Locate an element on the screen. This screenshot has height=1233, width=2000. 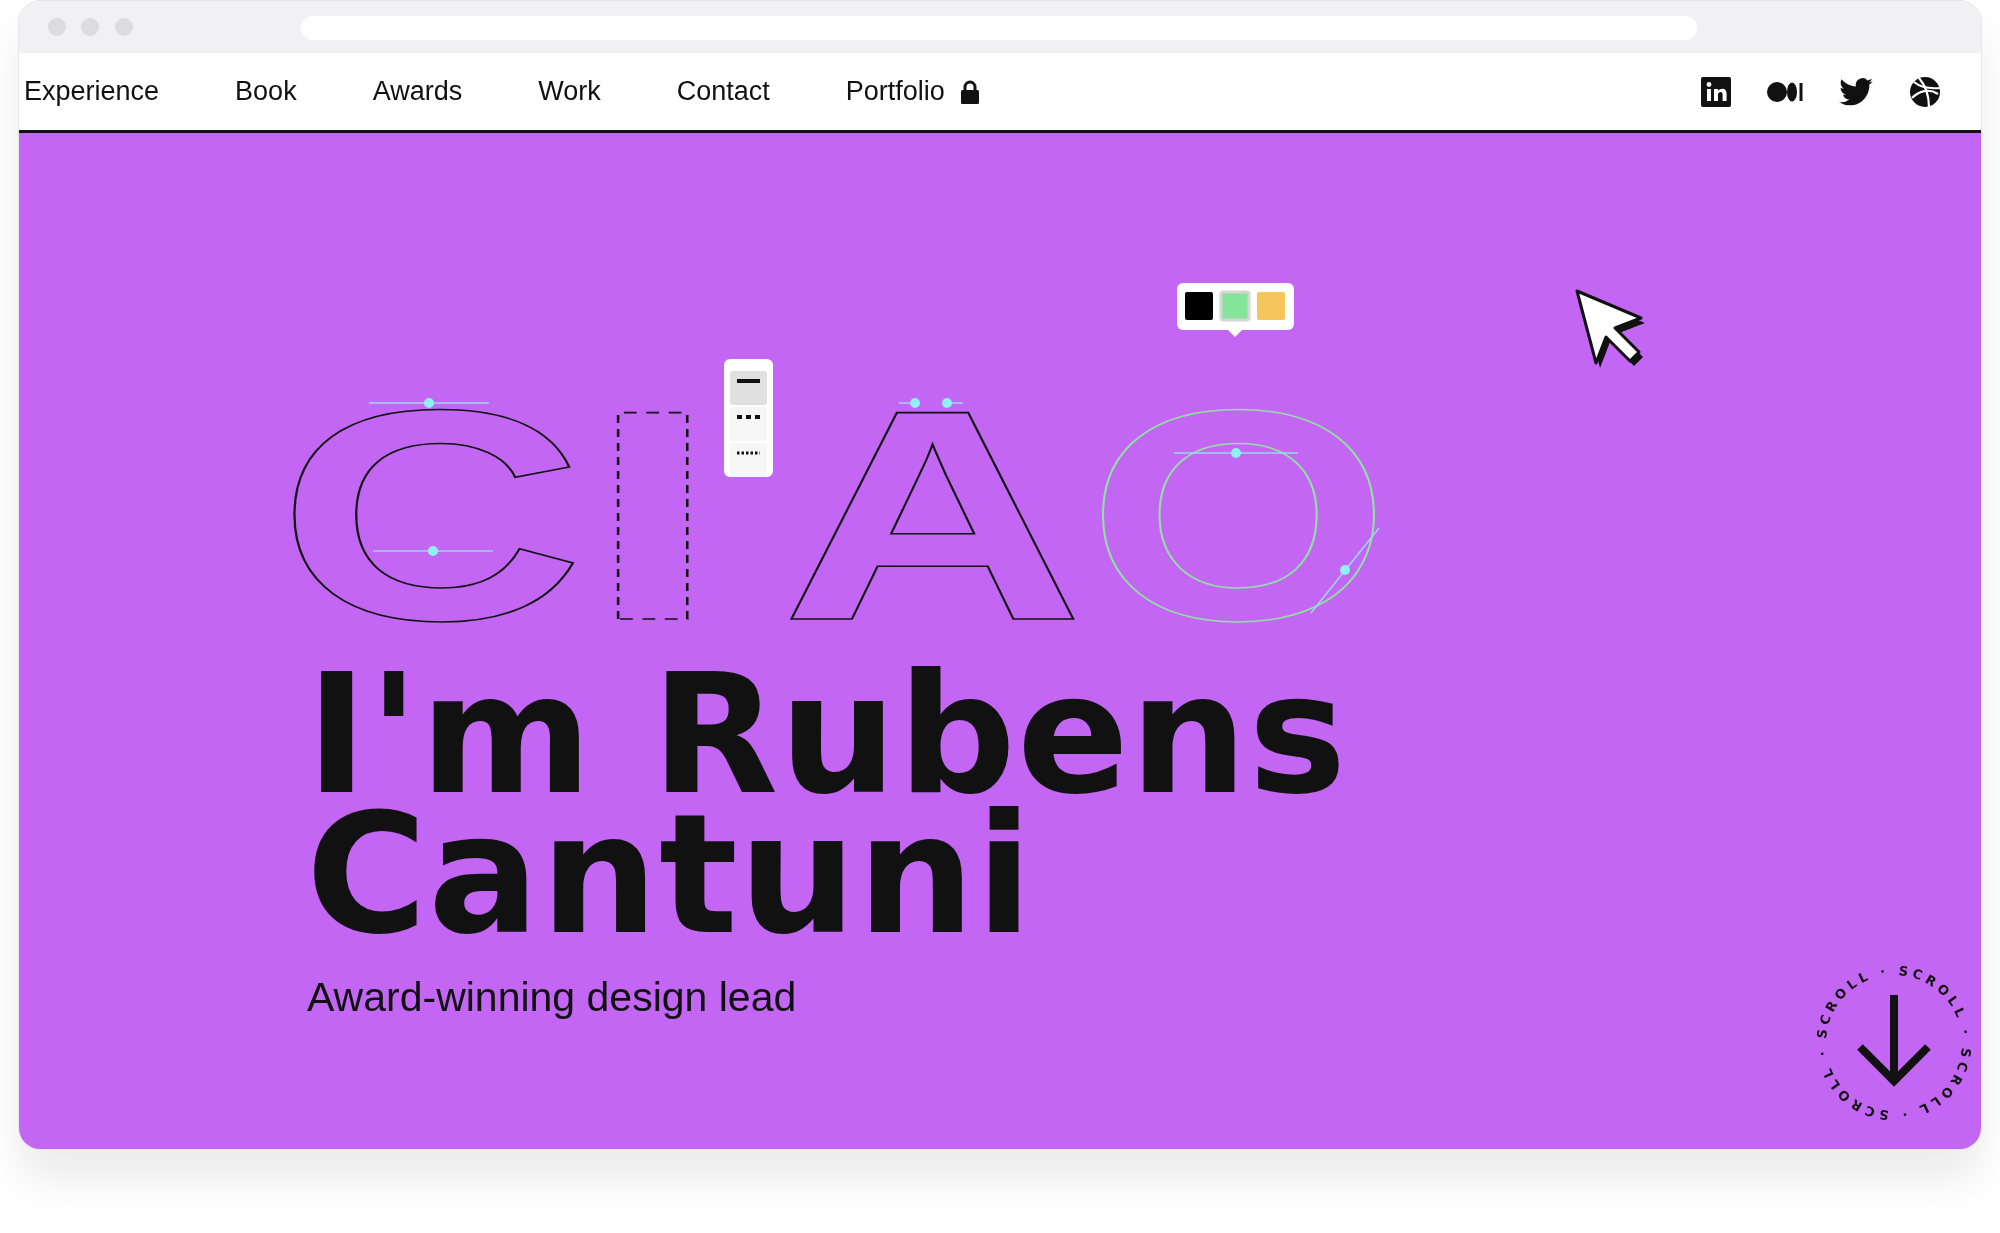
nav-link: Contact is located at coordinates (723, 91).